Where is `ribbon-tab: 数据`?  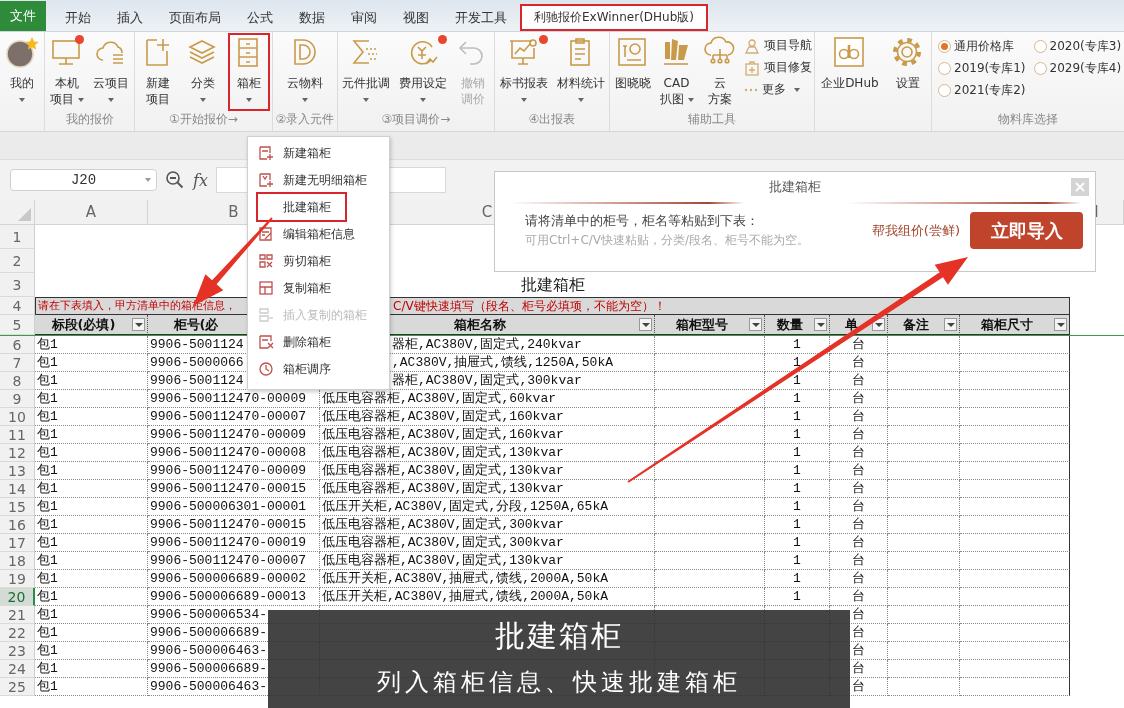 ribbon-tab: 数据 is located at coordinates (312, 17).